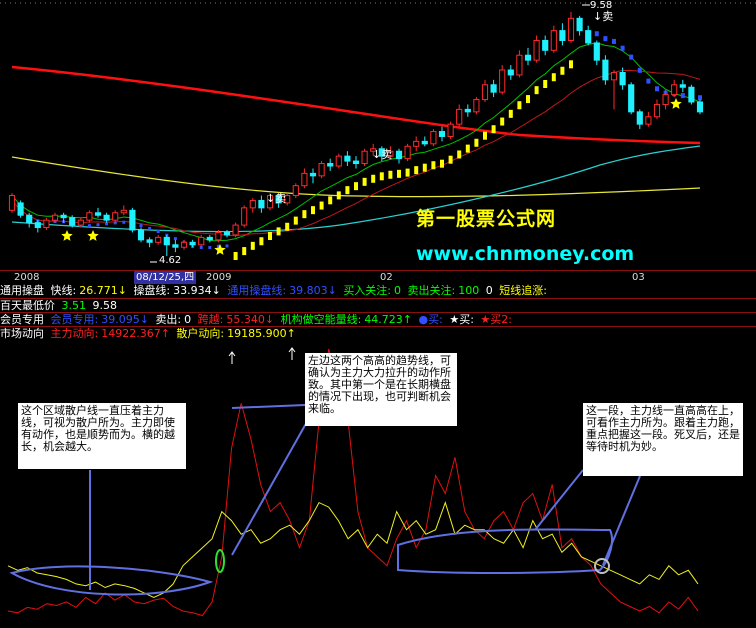 This screenshot has width=756, height=628. Describe the element at coordinates (486, 219) in the screenshot. I see `watermark-title: 第一股票公式网` at that location.